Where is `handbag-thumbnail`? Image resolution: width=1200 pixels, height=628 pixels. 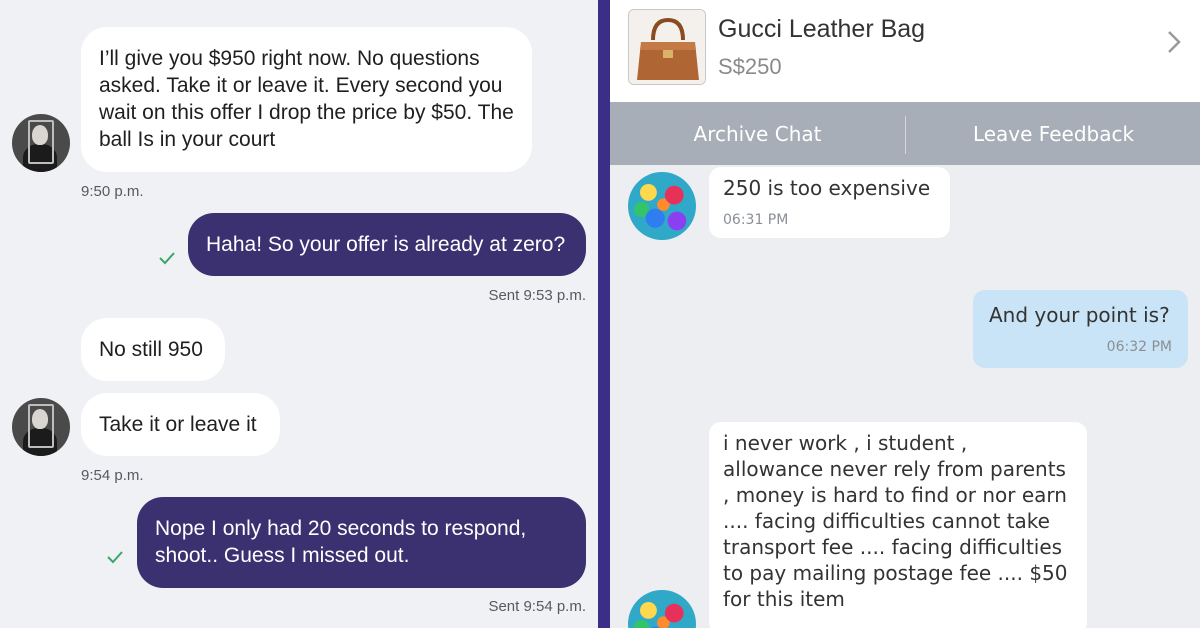 handbag-thumbnail is located at coordinates (667, 47).